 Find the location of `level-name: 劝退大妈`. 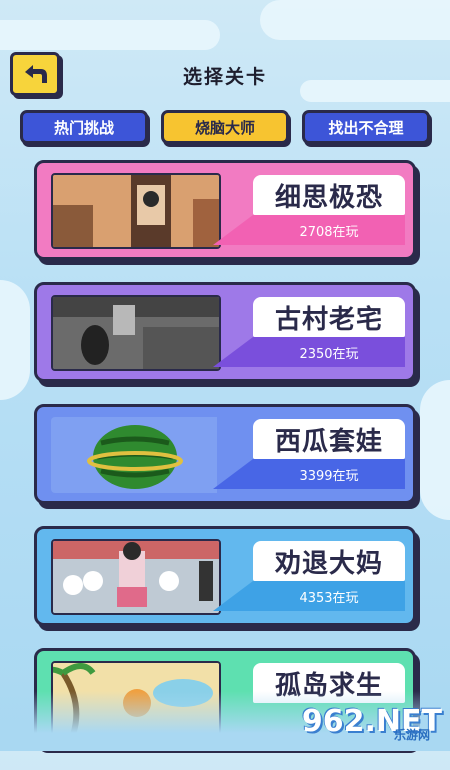

level-name: 劝退大妈 is located at coordinates (329, 561).